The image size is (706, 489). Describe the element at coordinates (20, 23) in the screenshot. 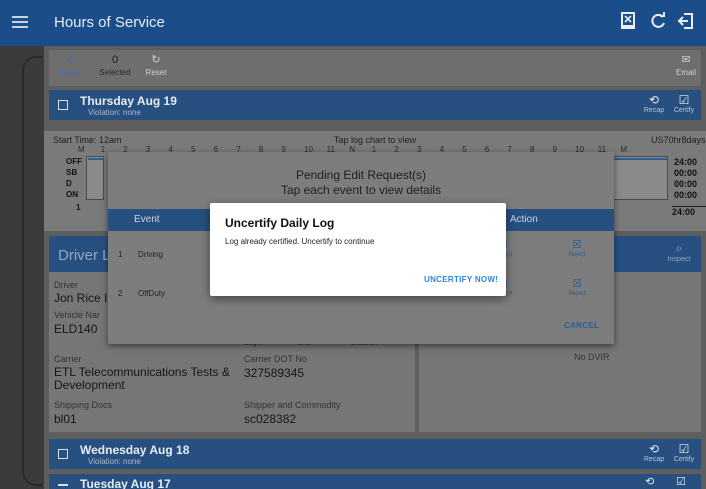

I see `menu-icon` at that location.